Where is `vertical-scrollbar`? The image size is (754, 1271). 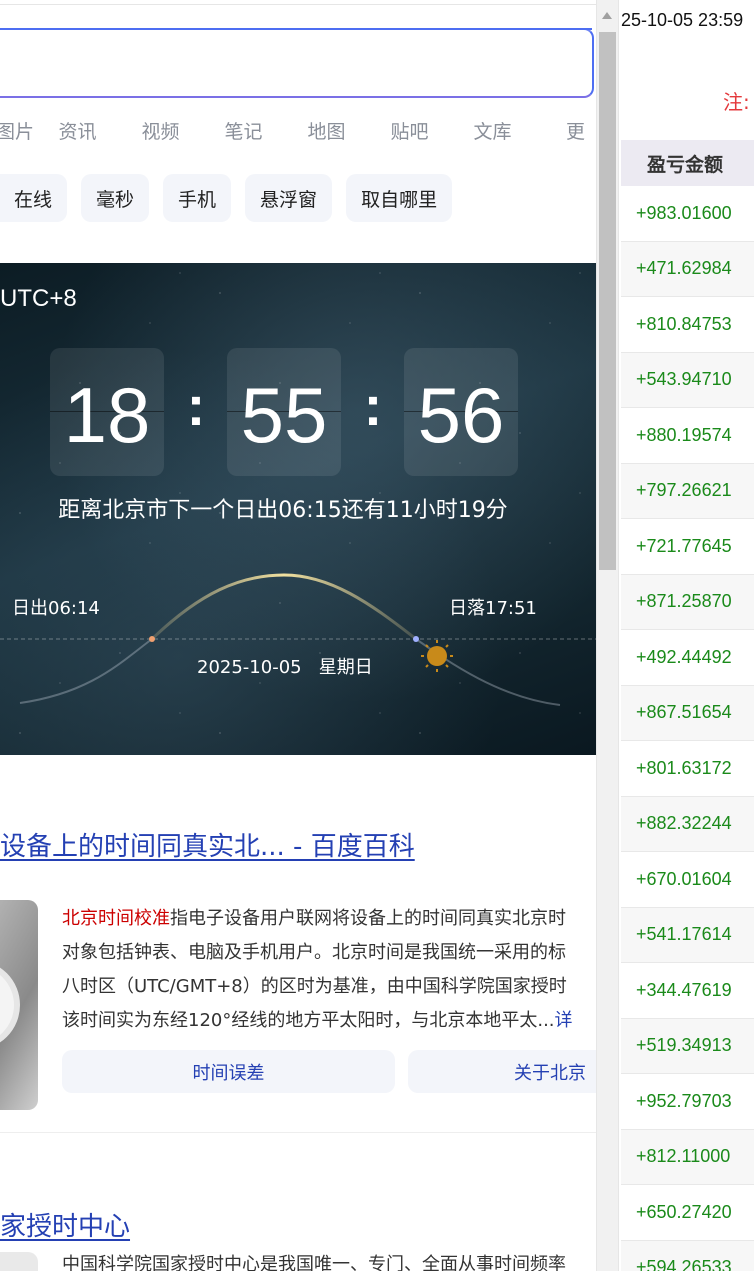 vertical-scrollbar is located at coordinates (607, 635).